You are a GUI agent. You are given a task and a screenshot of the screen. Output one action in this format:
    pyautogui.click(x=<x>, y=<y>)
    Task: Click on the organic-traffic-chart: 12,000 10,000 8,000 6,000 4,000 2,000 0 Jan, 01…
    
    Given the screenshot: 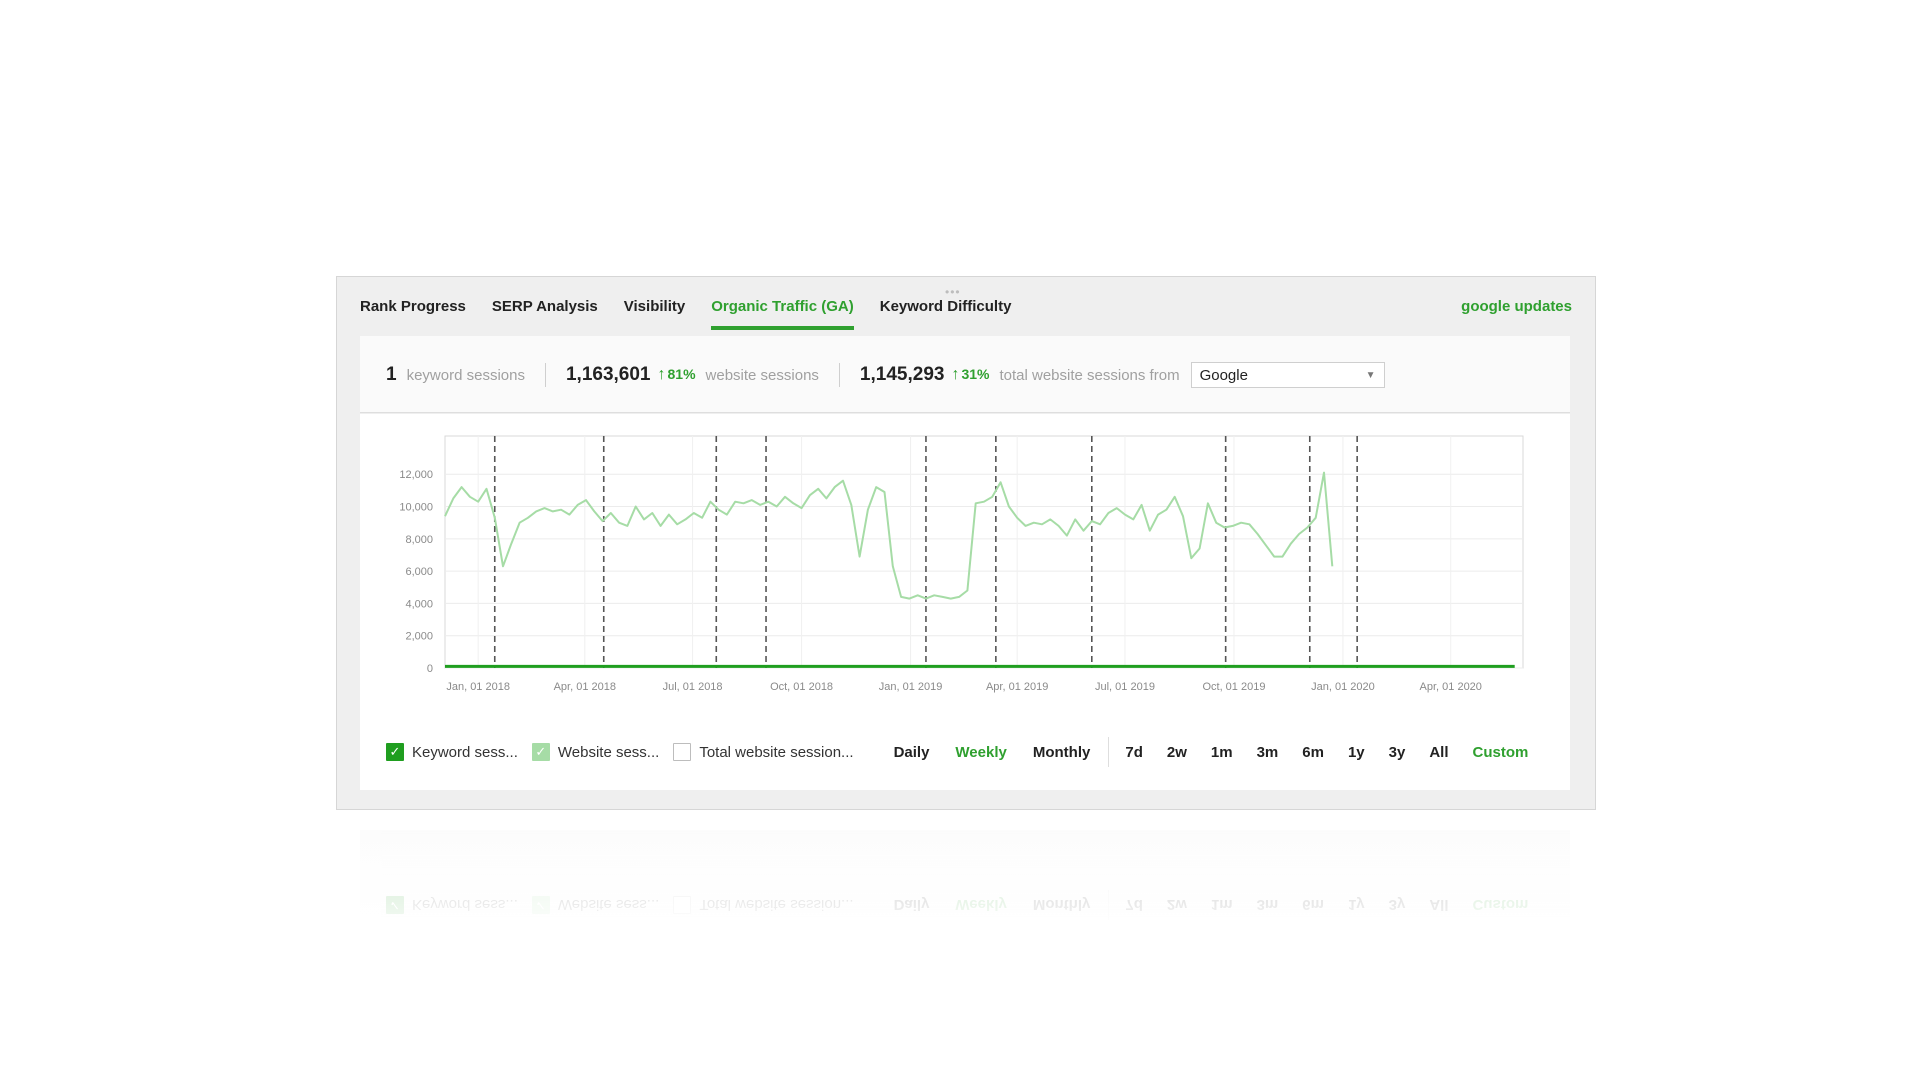 What is the action you would take?
    pyautogui.click(x=961, y=564)
    